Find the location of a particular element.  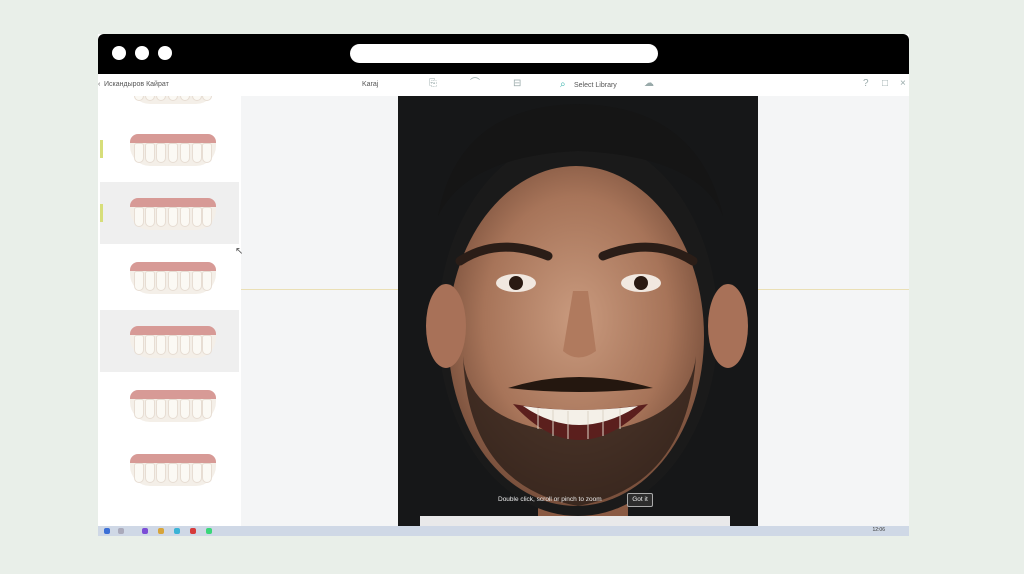

zoom-hint-text: Double click, scroll or pinch to zoom is located at coordinates (550, 499).